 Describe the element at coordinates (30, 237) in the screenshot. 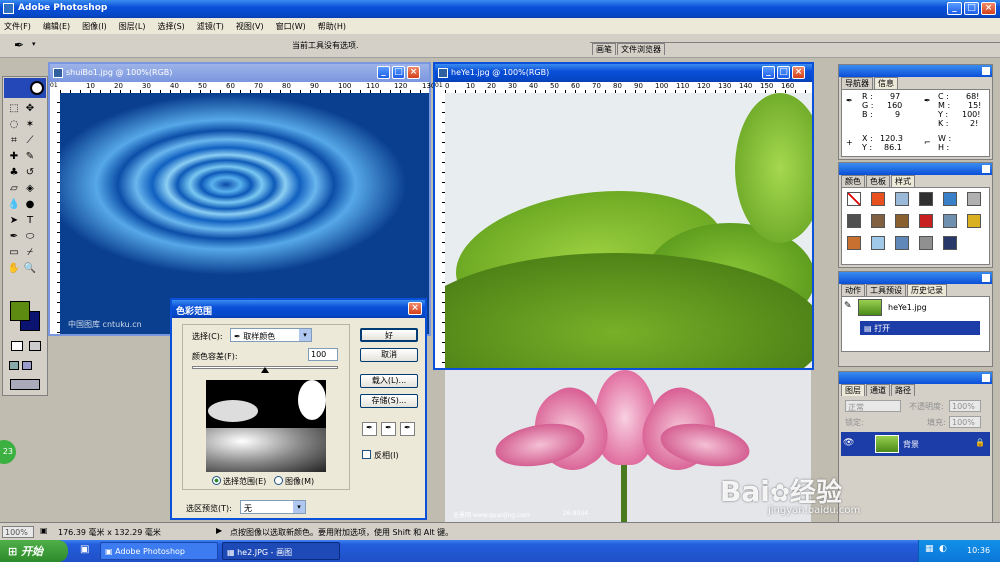

I see `shape-icon: ⬭` at that location.